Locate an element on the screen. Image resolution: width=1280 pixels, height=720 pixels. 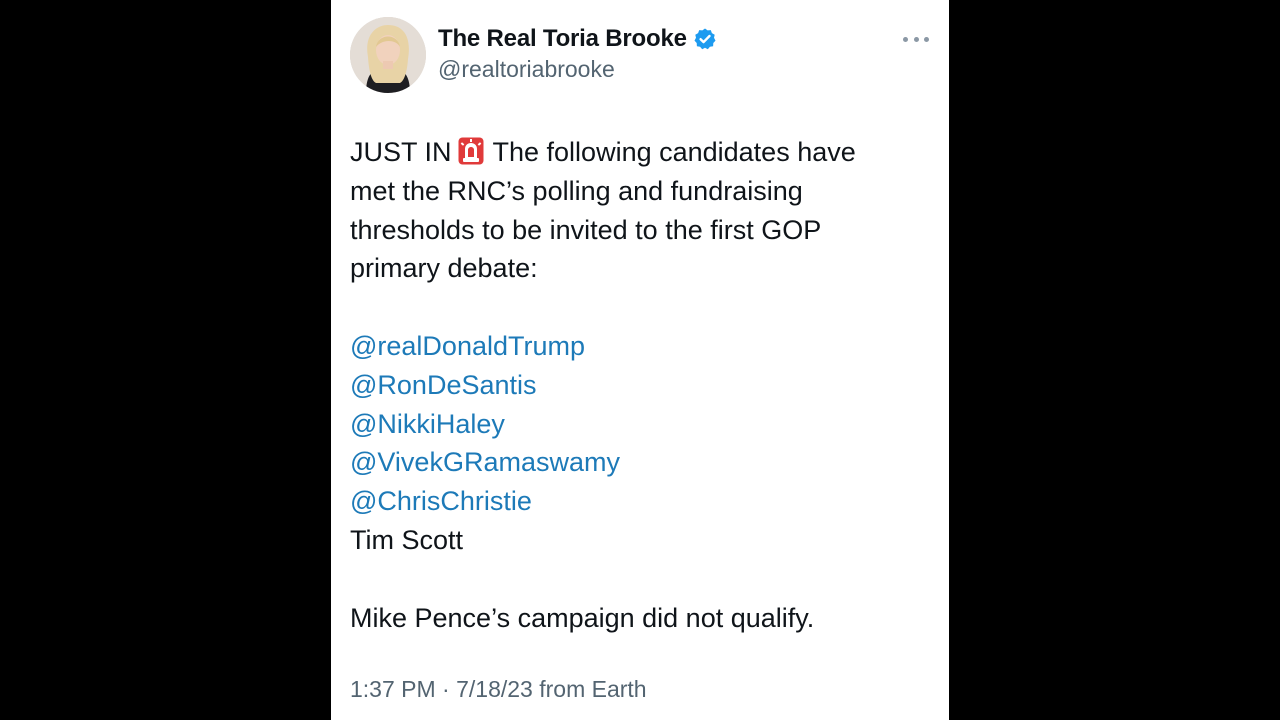
mention-chrischristie: @ChrisChristie is located at coordinates (630, 501).